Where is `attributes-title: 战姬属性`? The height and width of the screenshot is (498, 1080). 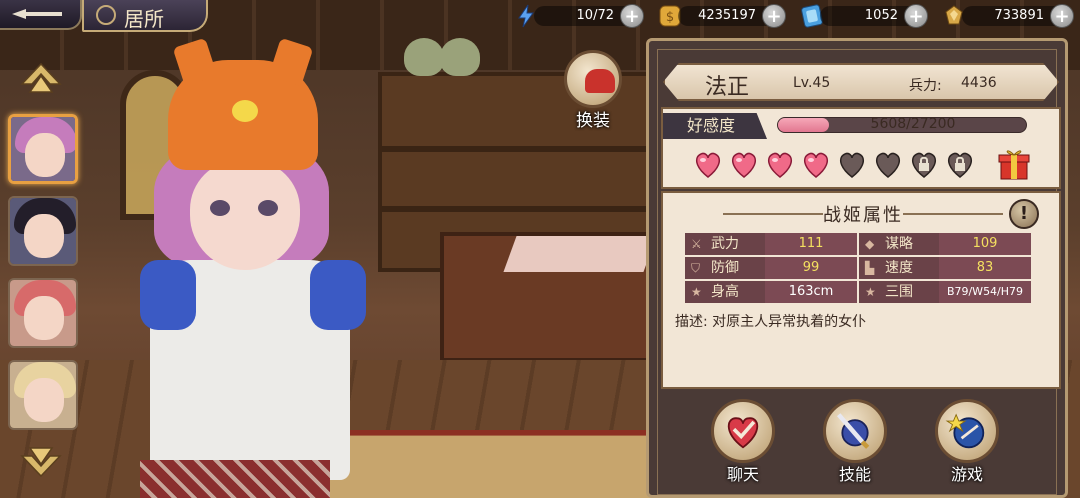
attributes-title: 战姬属性 is located at coordinates (863, 215).